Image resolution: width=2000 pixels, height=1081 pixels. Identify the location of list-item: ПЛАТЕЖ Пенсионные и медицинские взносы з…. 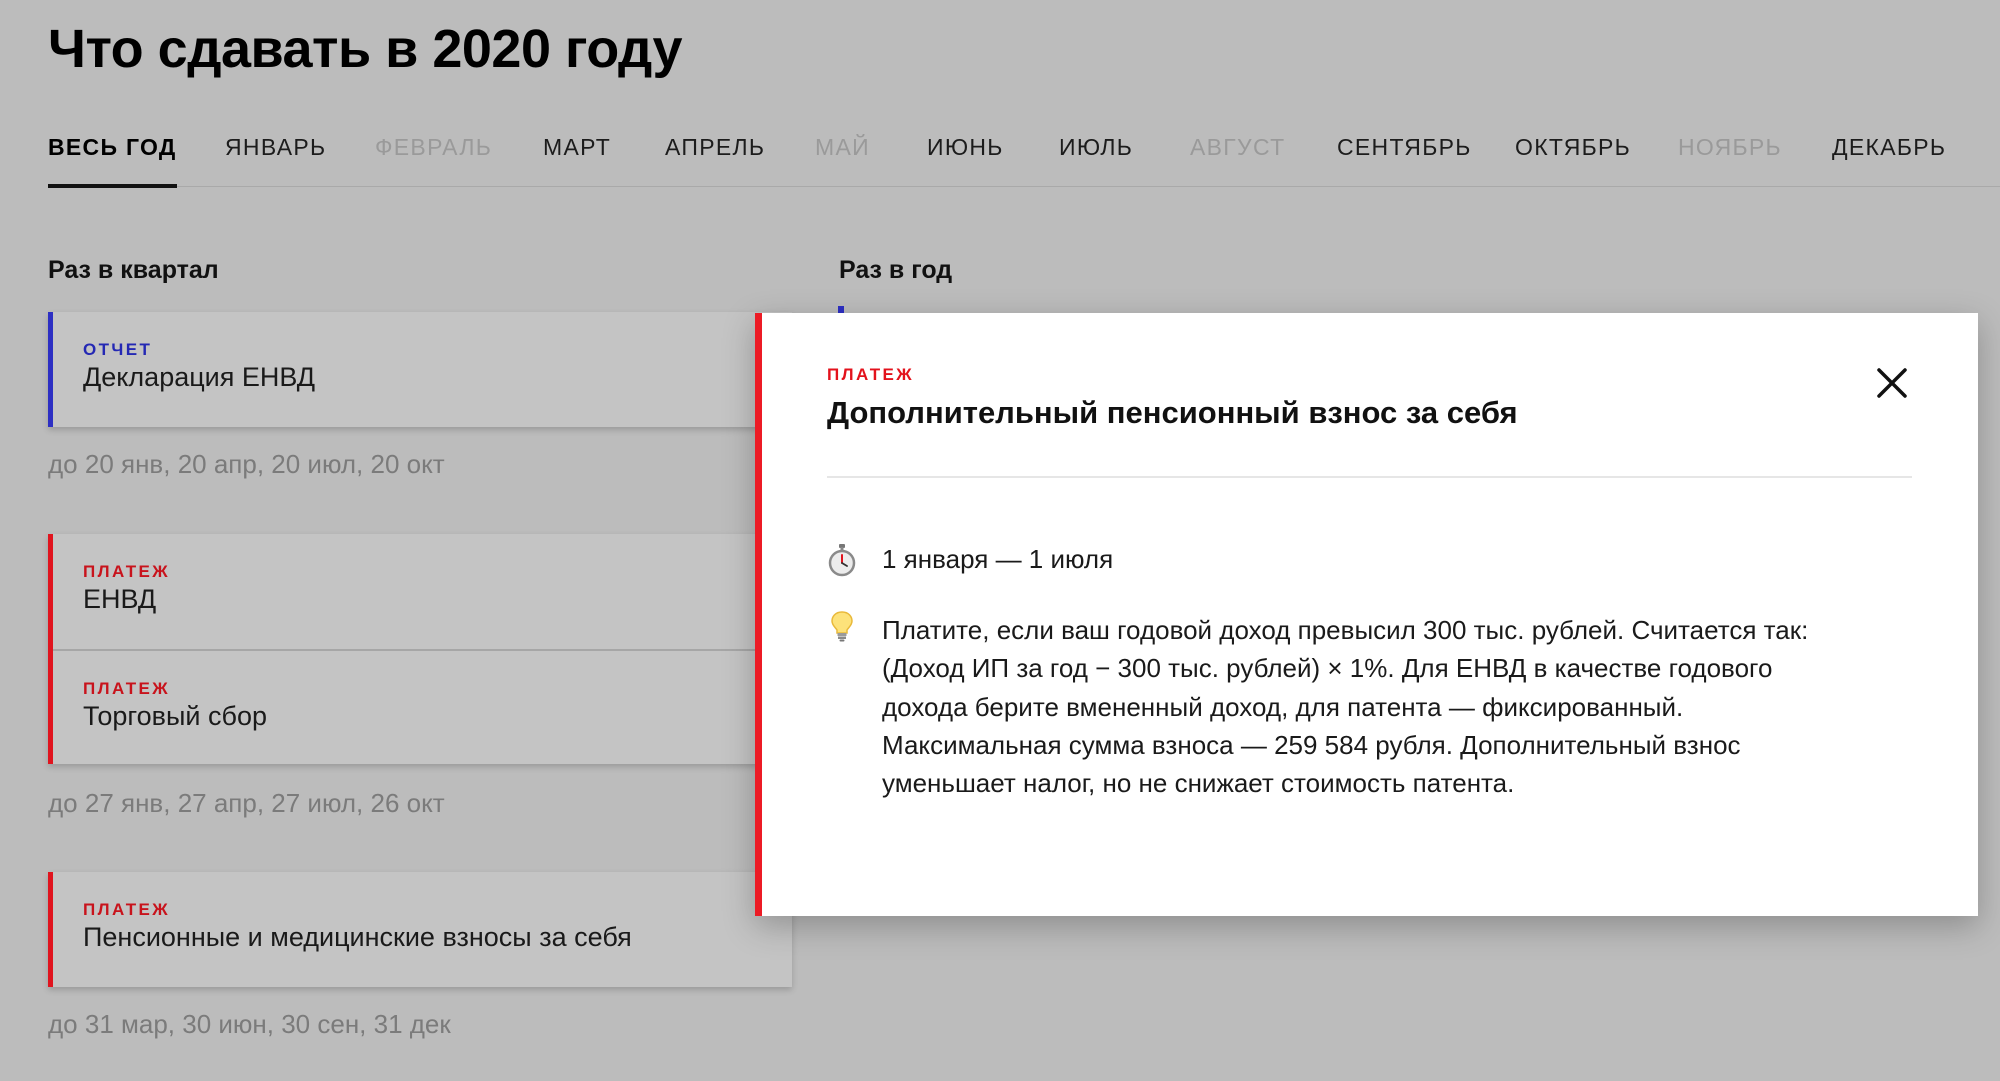
(422, 929).